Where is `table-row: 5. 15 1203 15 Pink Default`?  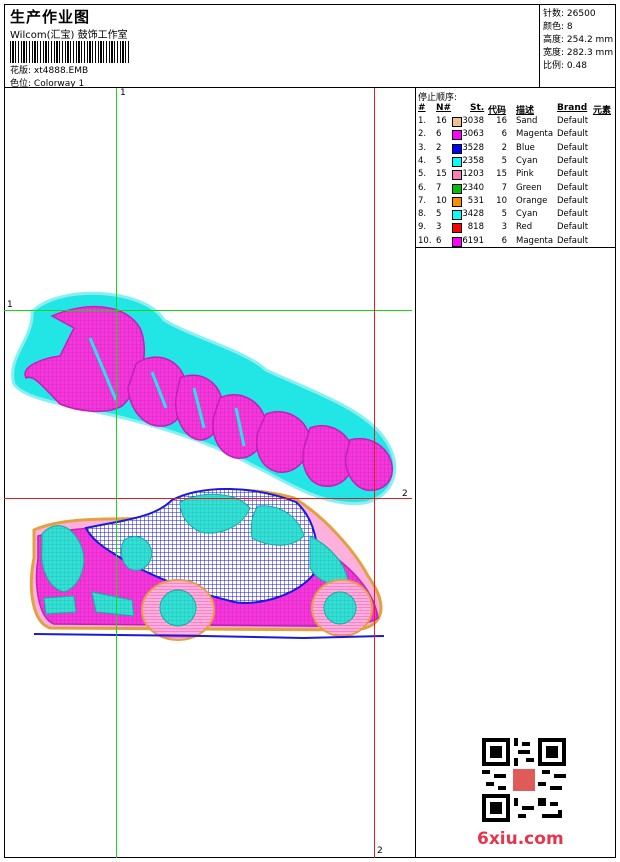
table-row: 5. 15 1203 15 Pink Default is located at coordinates (516, 175).